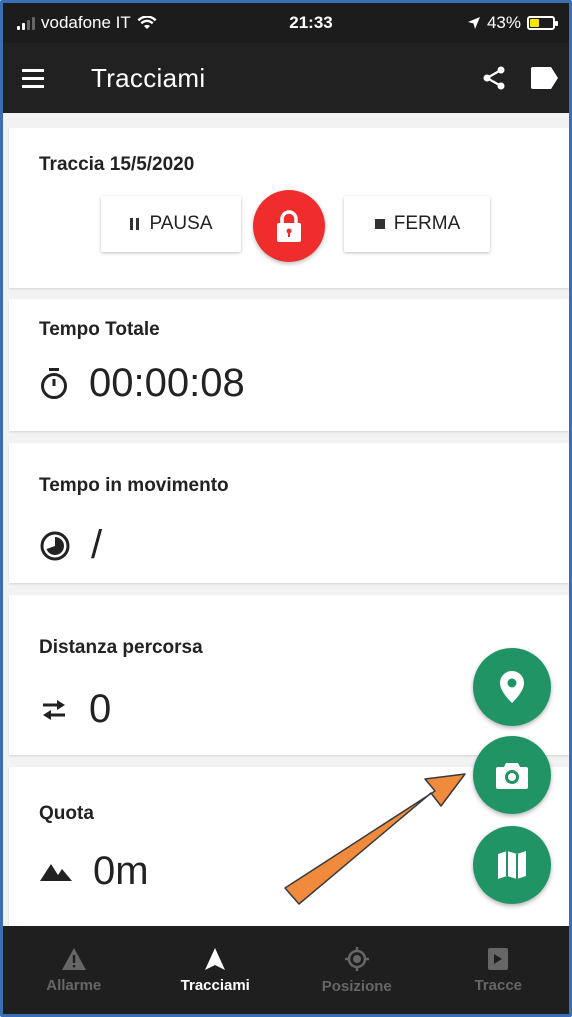 The image size is (572, 1017). What do you see at coordinates (75, 709) in the screenshot?
I see `stat-value-row: 0` at bounding box center [75, 709].